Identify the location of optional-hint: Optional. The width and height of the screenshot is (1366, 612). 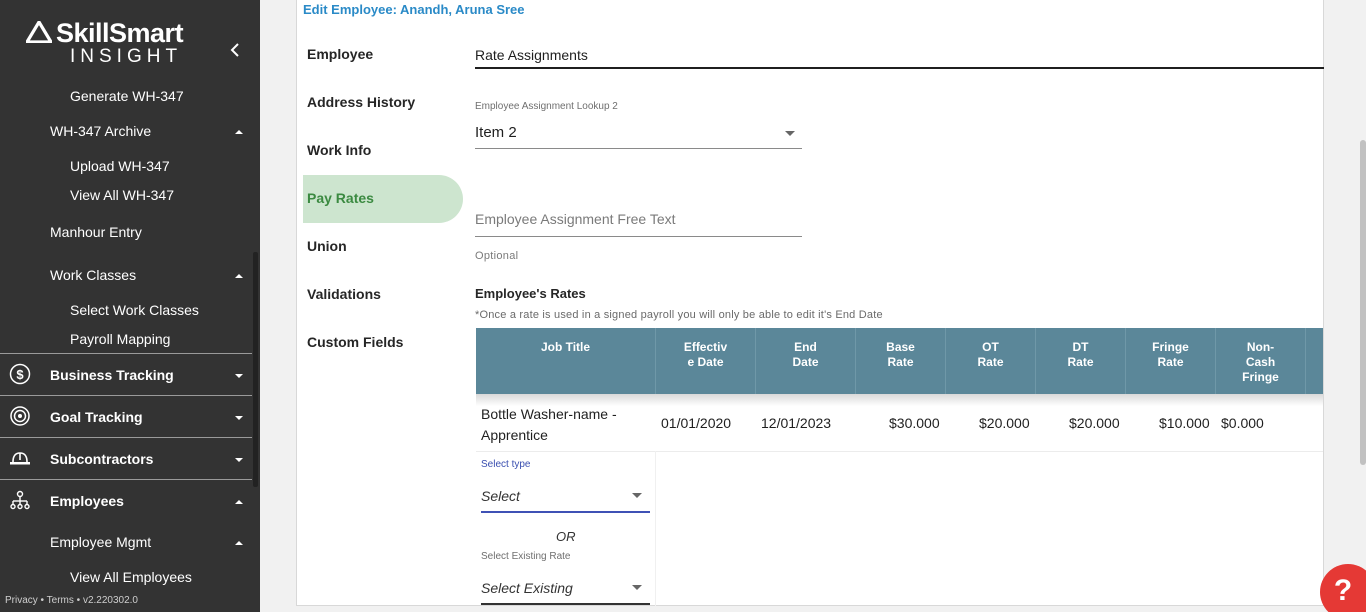
(497, 256).